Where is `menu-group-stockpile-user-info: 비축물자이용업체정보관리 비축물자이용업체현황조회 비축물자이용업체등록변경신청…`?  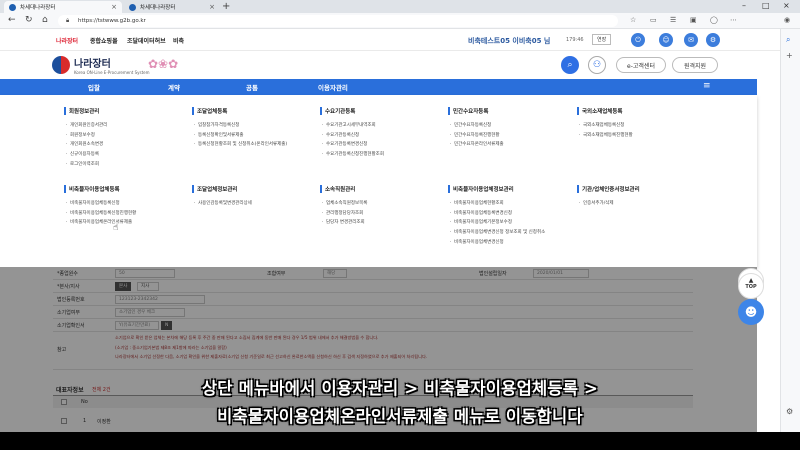 menu-group-stockpile-user-info: 비축물자이용업체정보관리 비축물자이용업체현황조회 비축물자이용업체등록변경신청… is located at coordinates (504, 217).